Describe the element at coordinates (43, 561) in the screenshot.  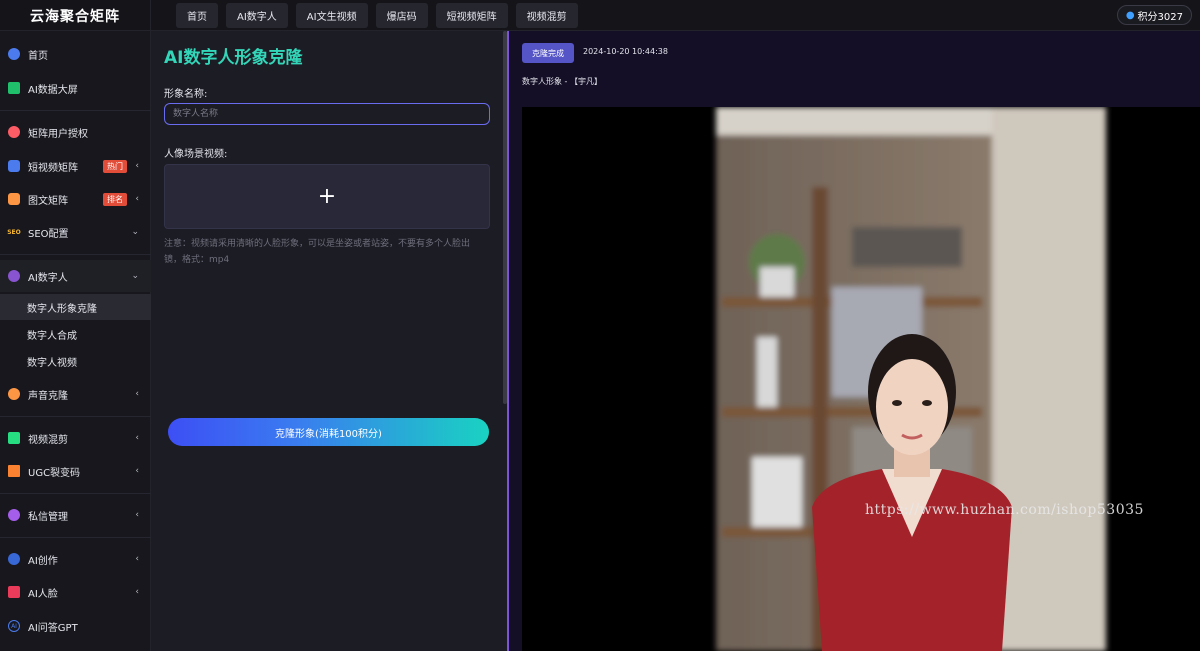
I see `sidebar-item-label: AI创作` at that location.